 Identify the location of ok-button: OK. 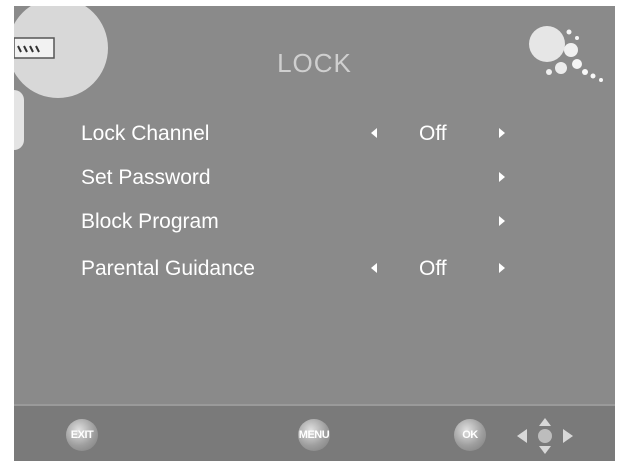
(470, 435).